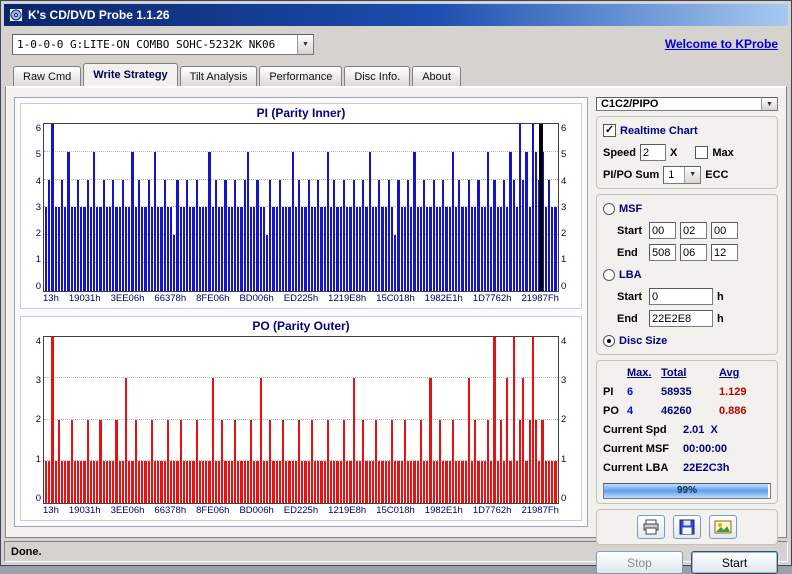 The height and width of the screenshot is (574, 792). I want to click on printer-icon, so click(651, 527).